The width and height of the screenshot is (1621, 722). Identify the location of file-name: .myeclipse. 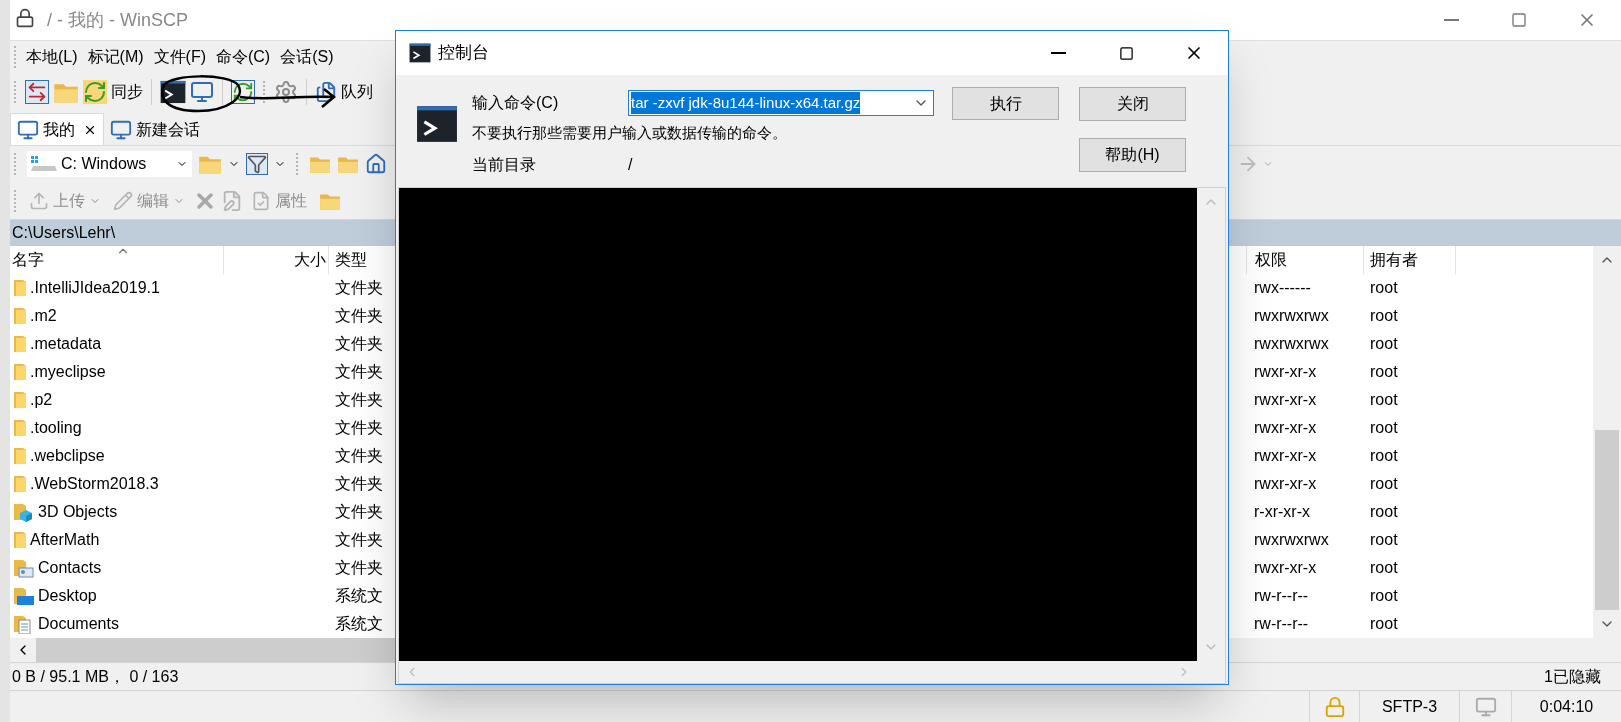
(68, 372).